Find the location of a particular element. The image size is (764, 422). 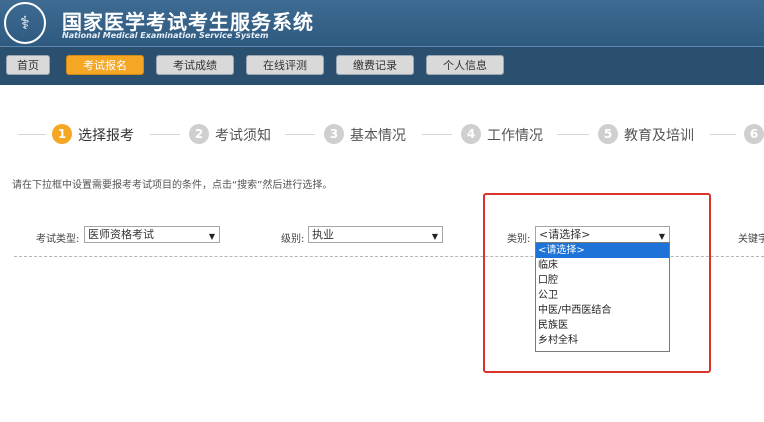

emblem-icon: ⚕ is located at coordinates (25, 23).